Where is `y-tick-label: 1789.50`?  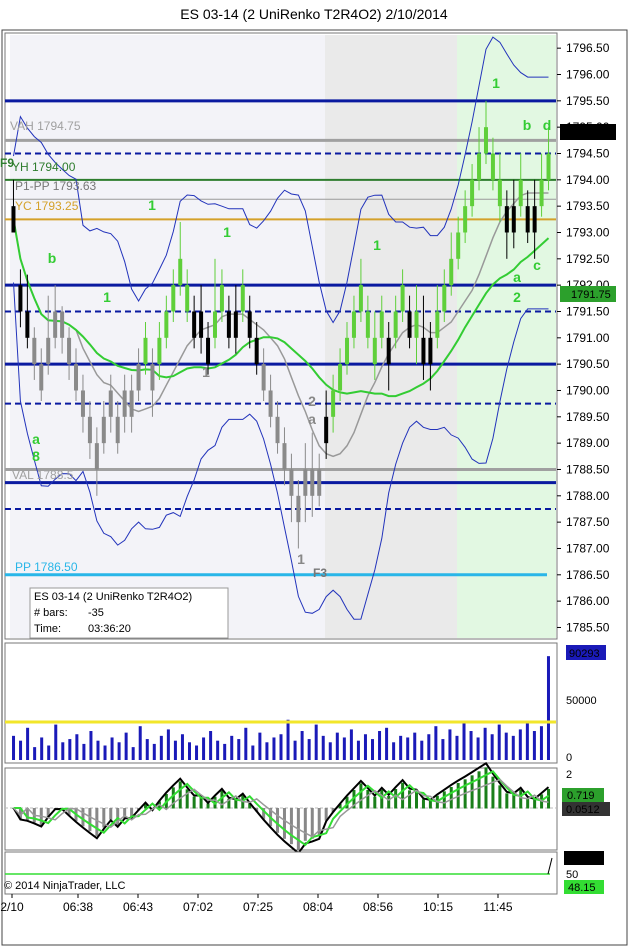 y-tick-label: 1789.50 is located at coordinates (588, 417).